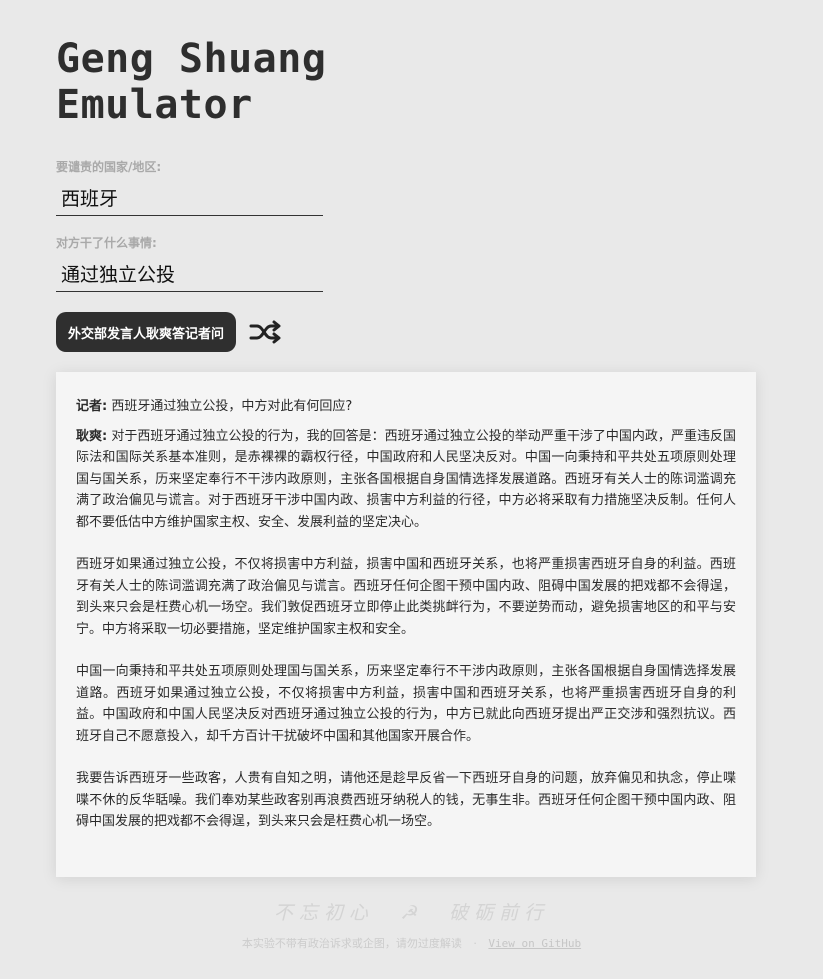 This screenshot has height=979, width=823. What do you see at coordinates (406, 82) in the screenshot?
I see `app-title: Geng Shuang Emulator` at bounding box center [406, 82].